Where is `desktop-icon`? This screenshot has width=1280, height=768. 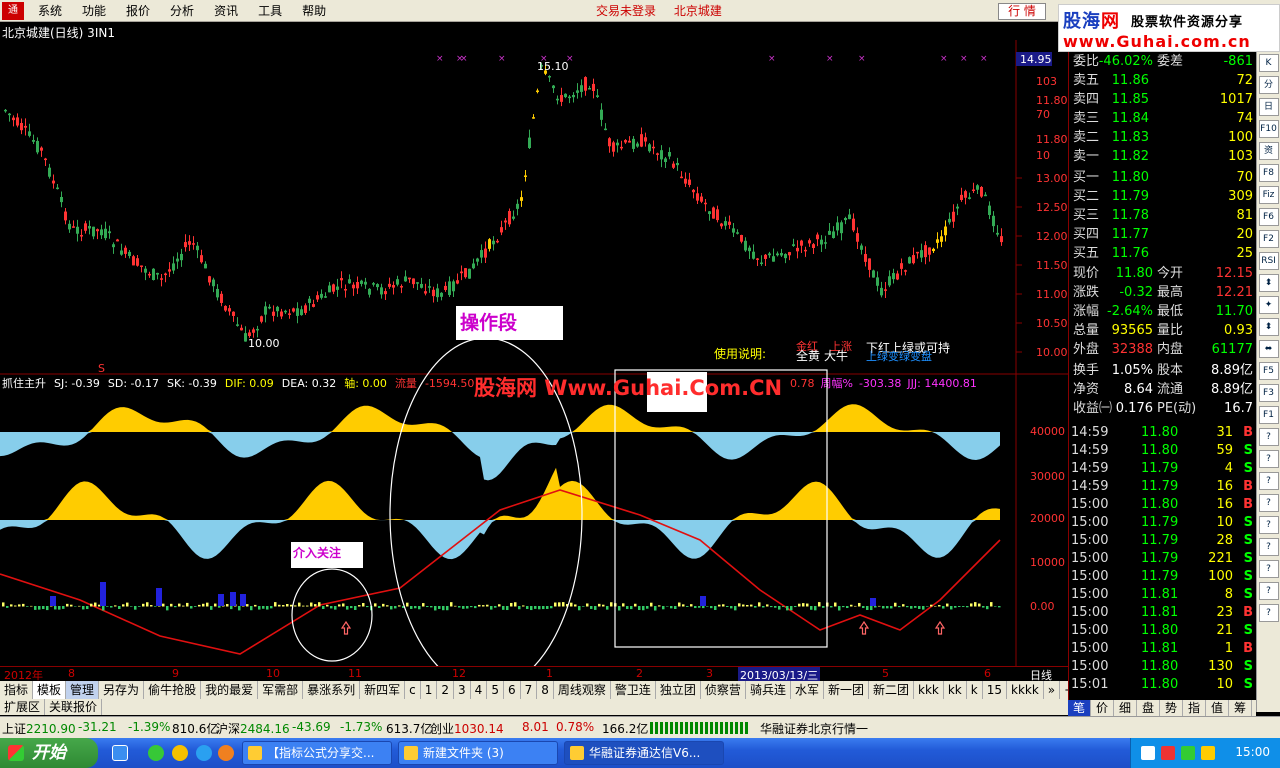 desktop-icon is located at coordinates (120, 753).